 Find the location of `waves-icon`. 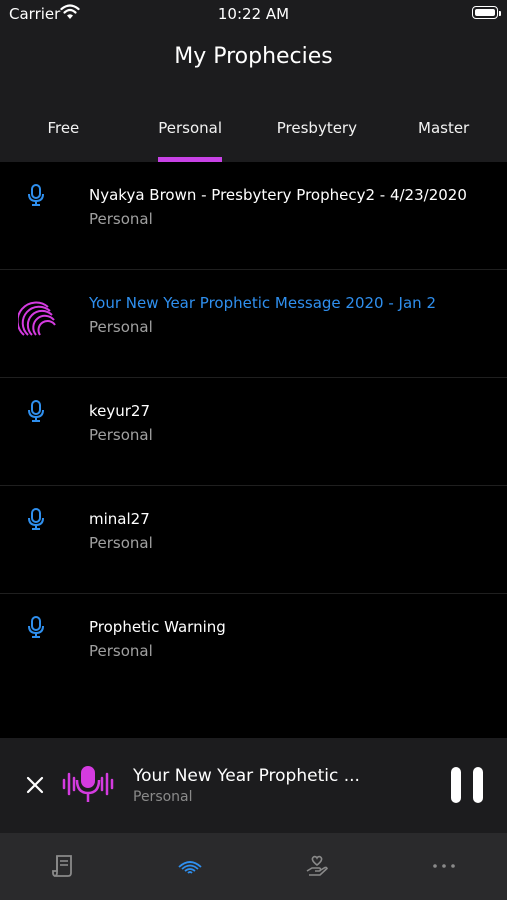

waves-icon is located at coordinates (190, 867).